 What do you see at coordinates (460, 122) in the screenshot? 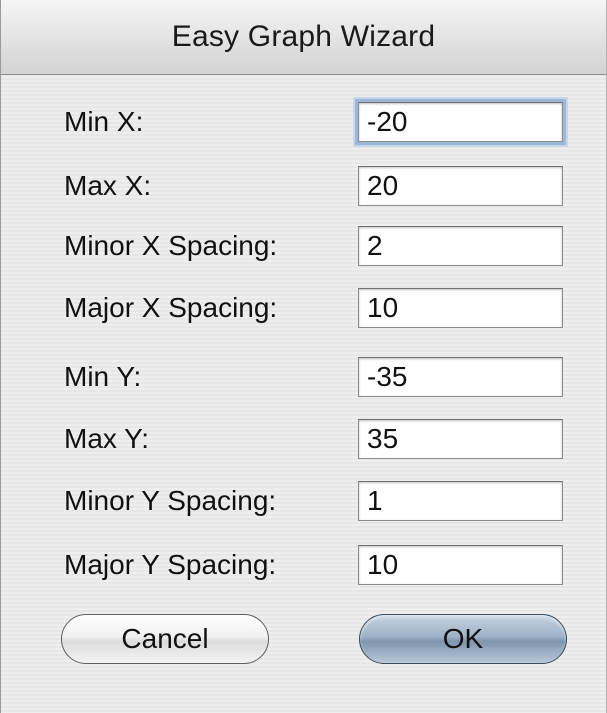
I see `min-x-field` at bounding box center [460, 122].